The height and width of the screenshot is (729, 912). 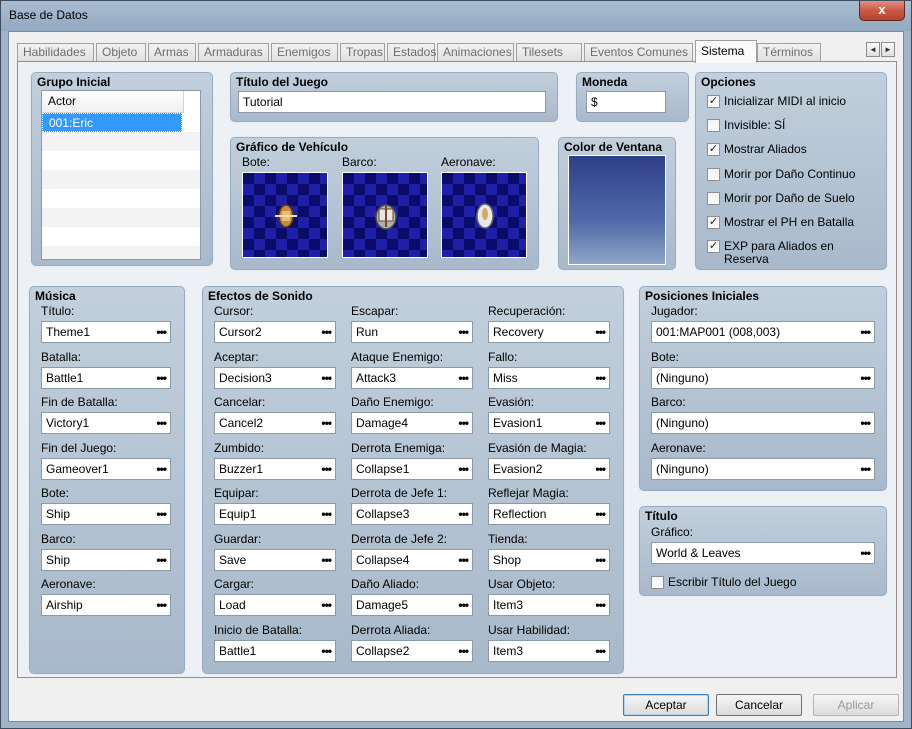 What do you see at coordinates (795, 253) in the screenshot?
I see `option-checkbox: ✓ EXP para Aliados en Reserva` at bounding box center [795, 253].